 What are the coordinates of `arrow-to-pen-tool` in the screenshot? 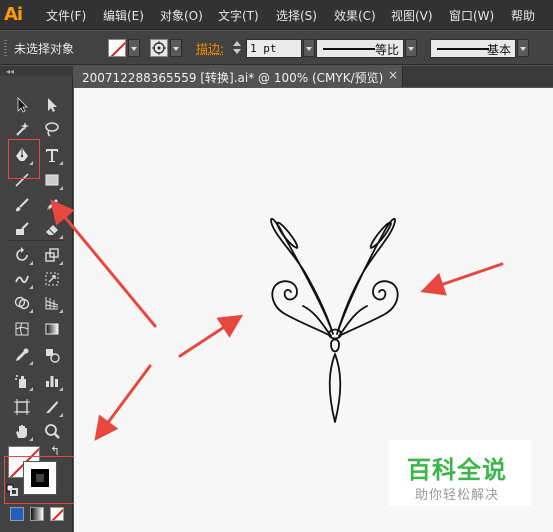 It's located at (103, 263).